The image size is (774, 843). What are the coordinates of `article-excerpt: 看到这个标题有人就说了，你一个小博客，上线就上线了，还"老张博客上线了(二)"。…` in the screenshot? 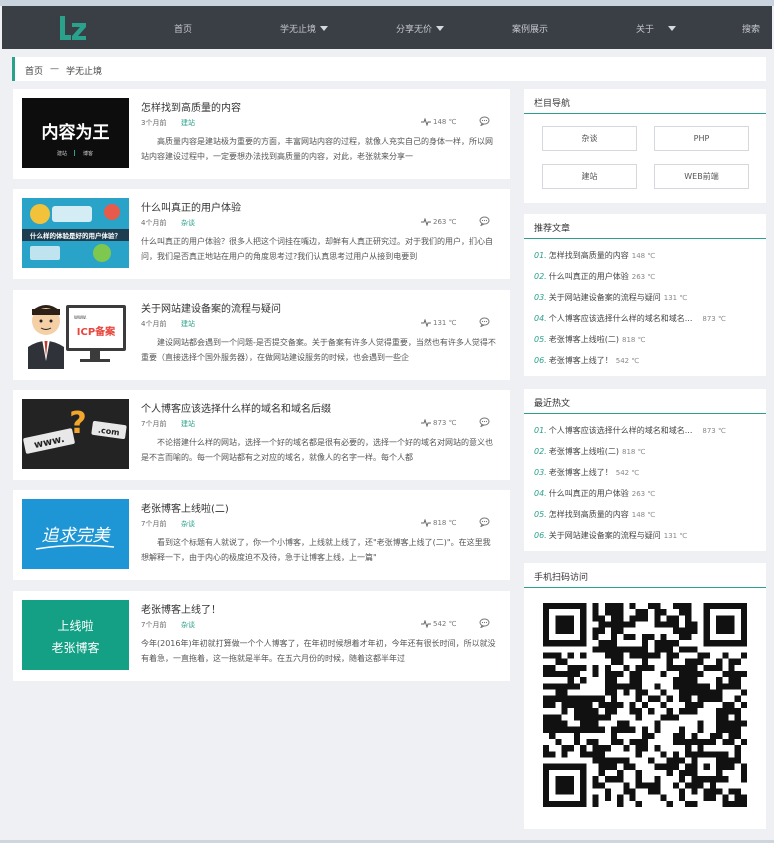 It's located at (316, 550).